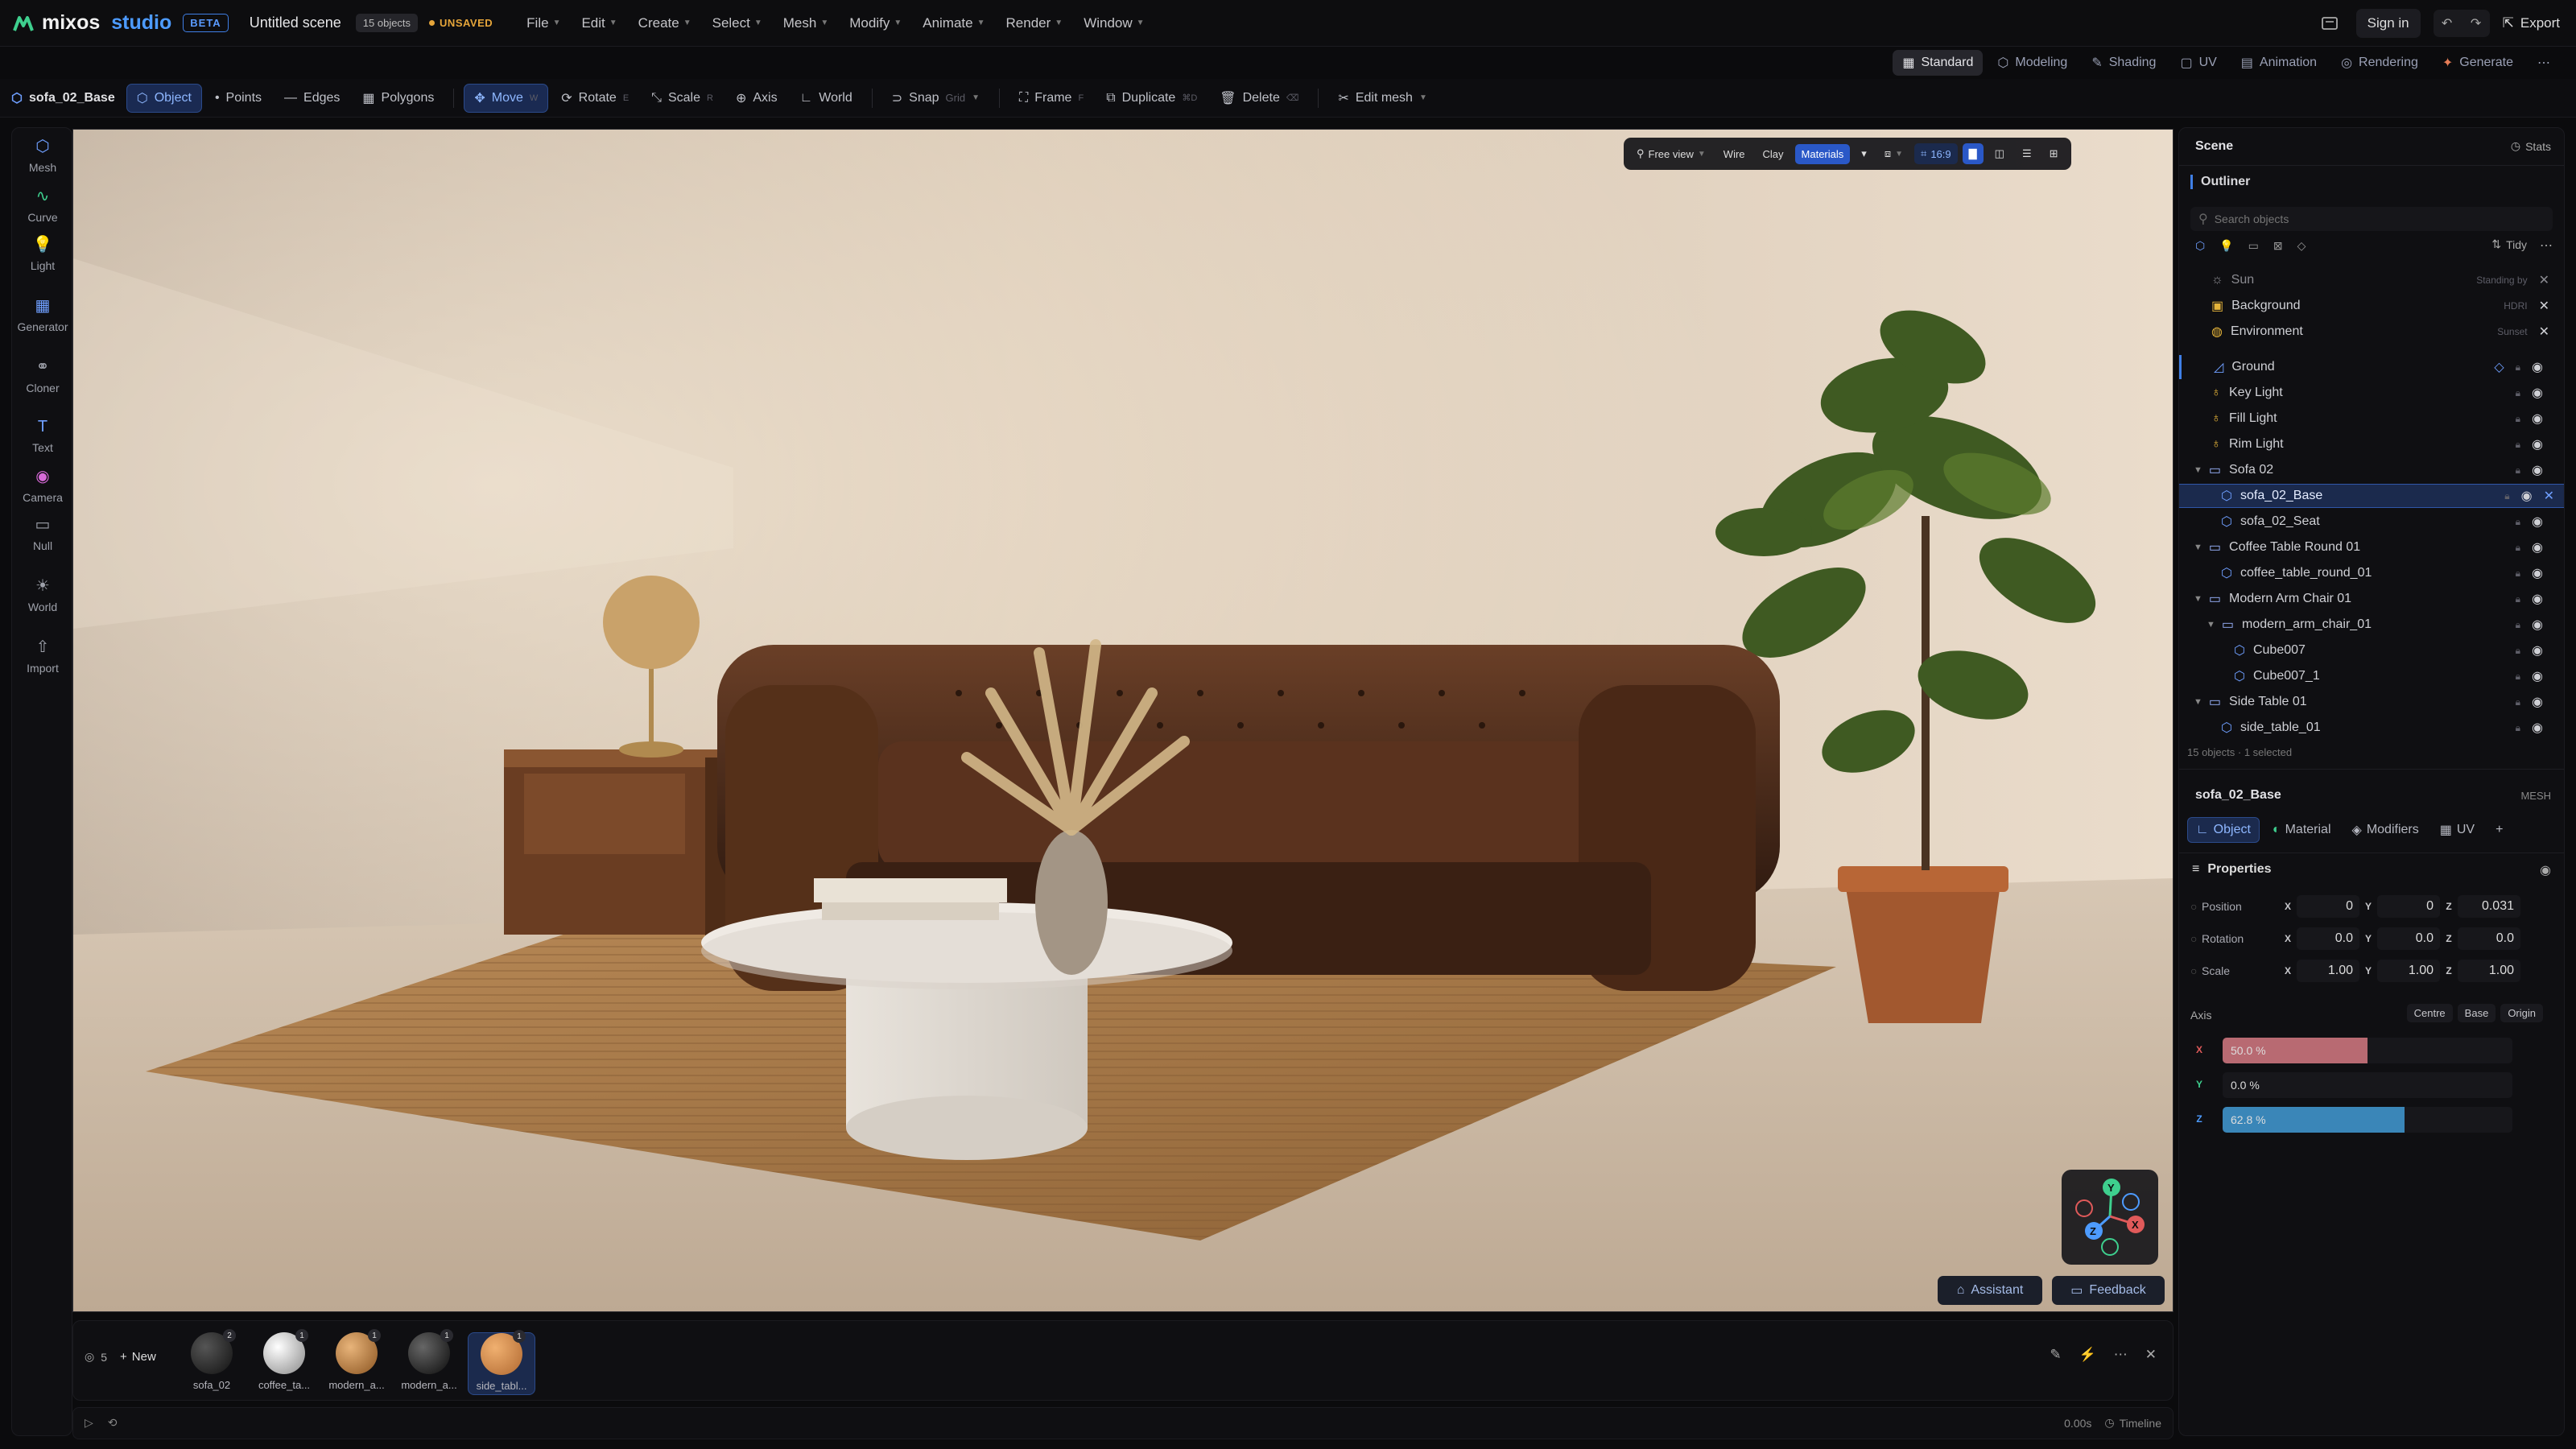  What do you see at coordinates (2371, 650) in the screenshot?
I see `outliner-row: ⬡ Cube007 🔒︎ ◉` at bounding box center [2371, 650].